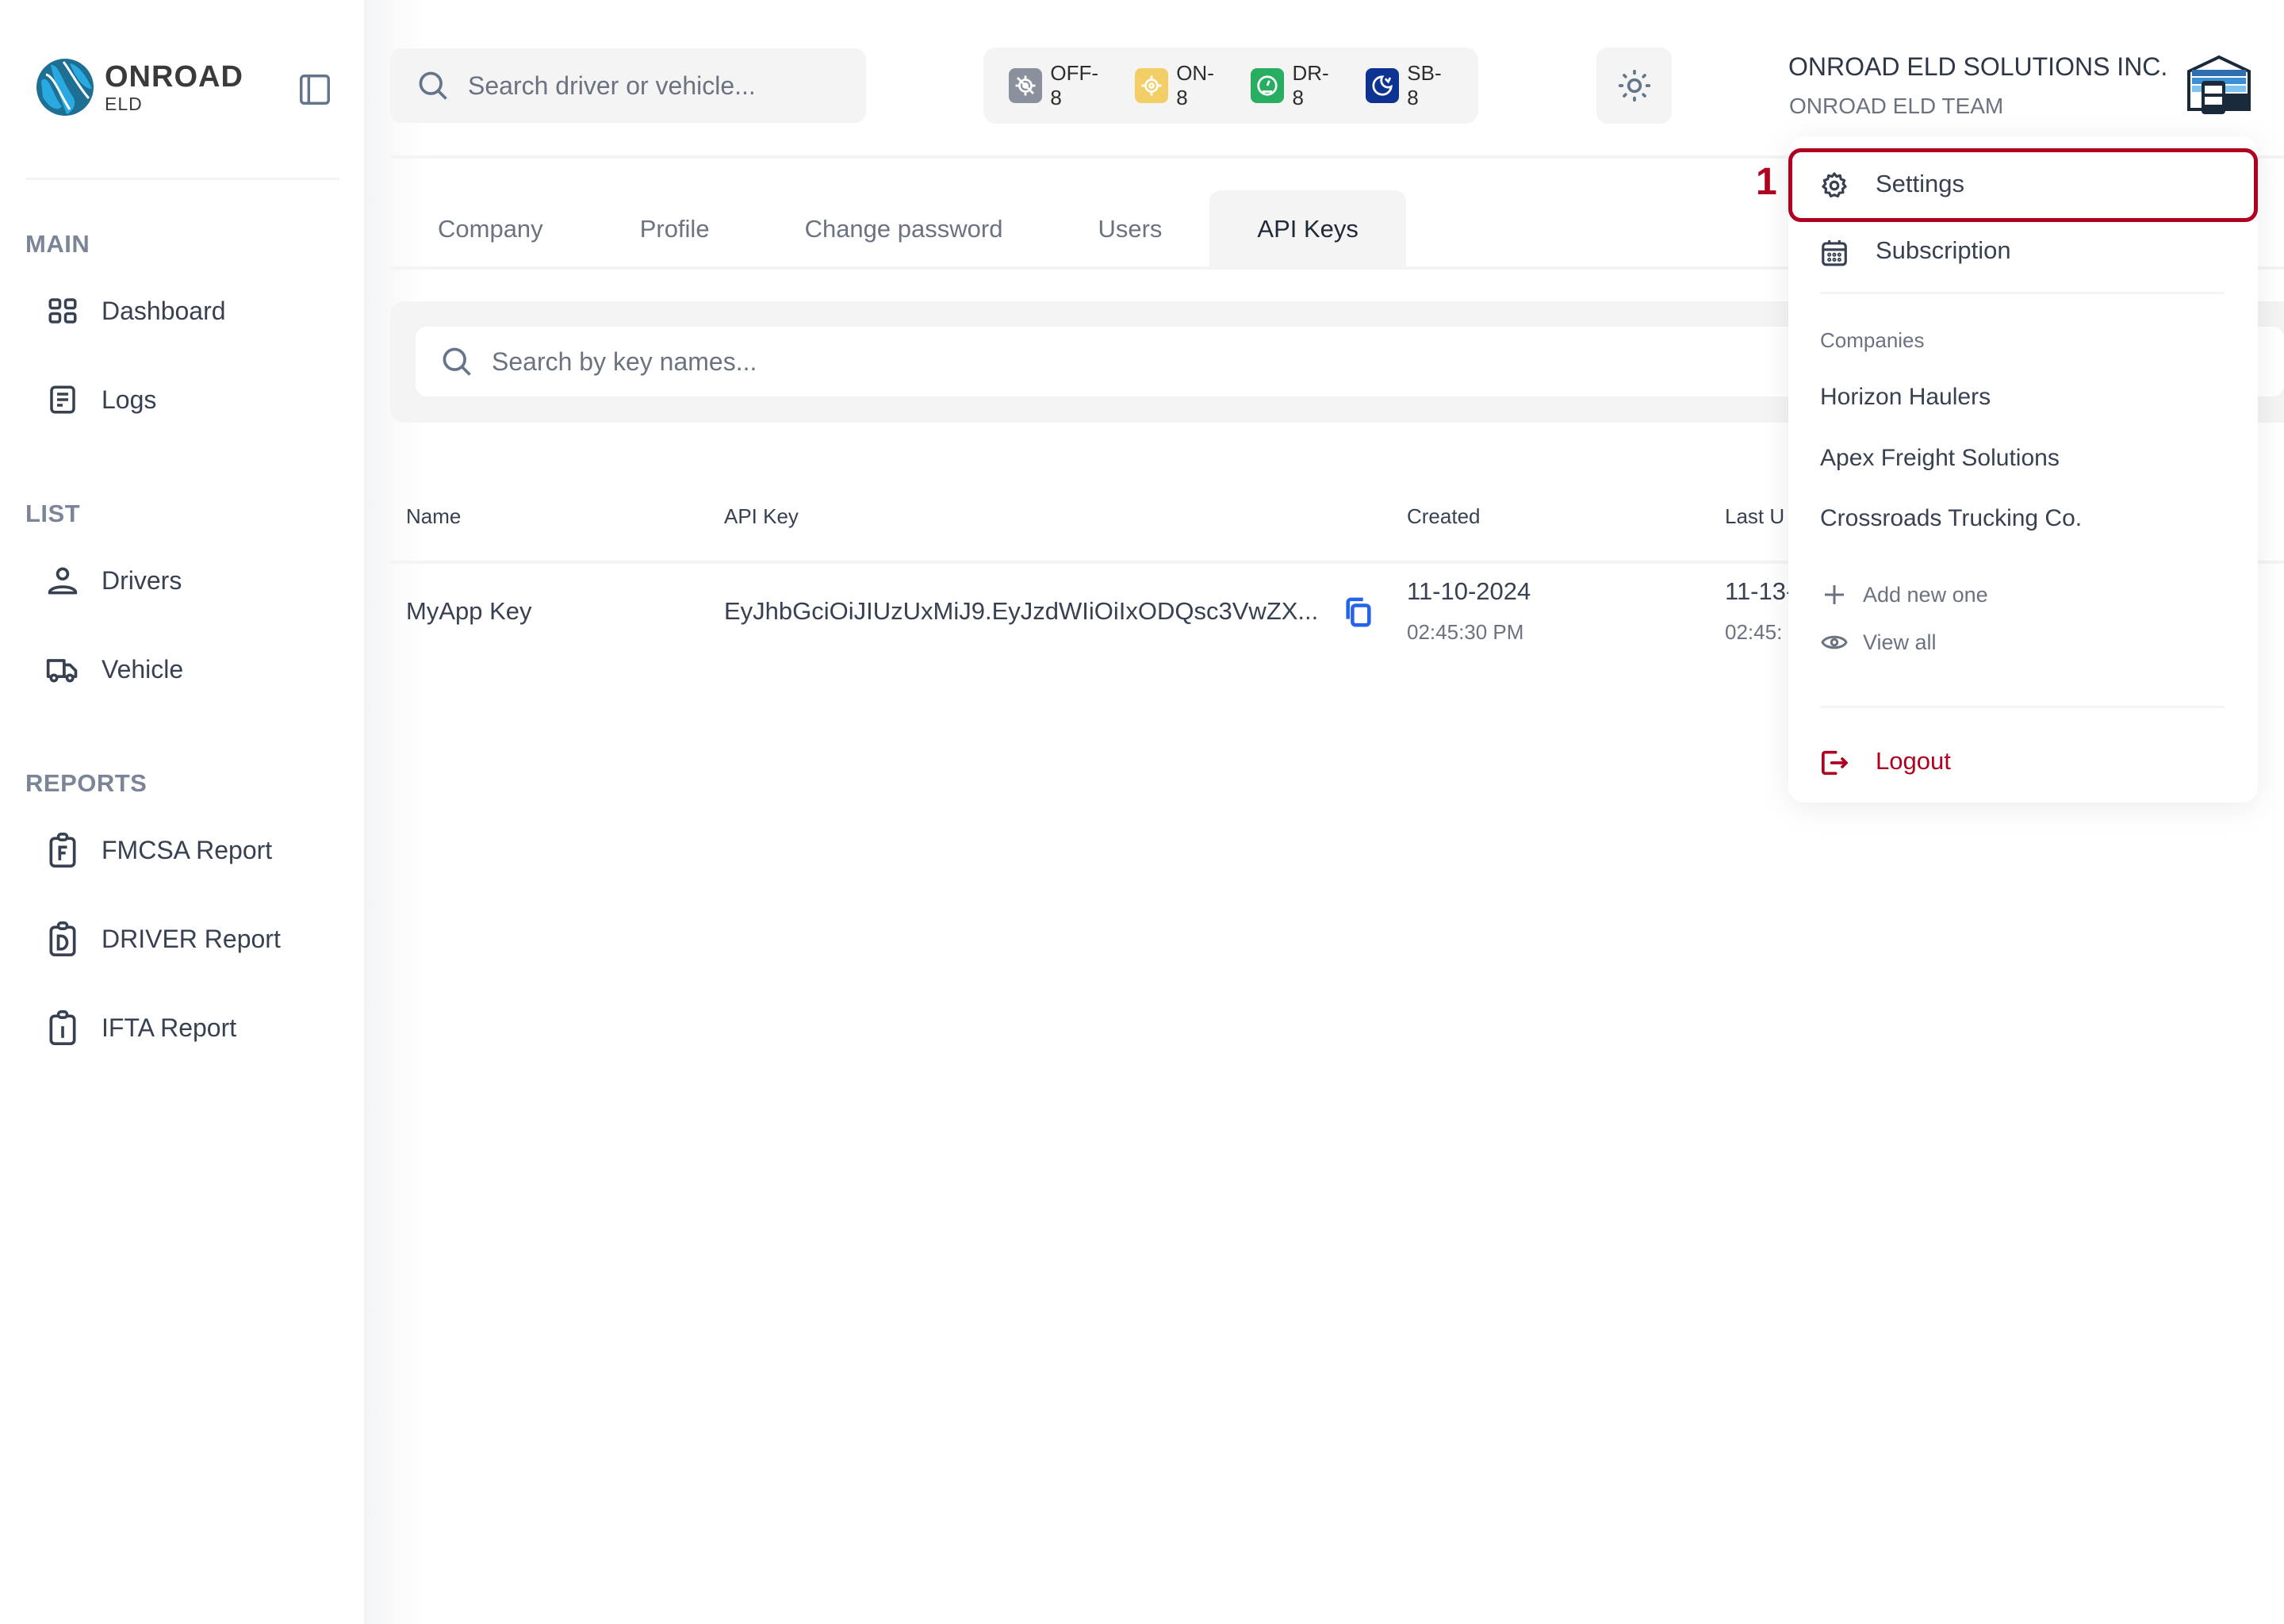 Image resolution: width=2284 pixels, height=1624 pixels. What do you see at coordinates (469, 611) in the screenshot?
I see `api-key-name: MyApp Key` at bounding box center [469, 611].